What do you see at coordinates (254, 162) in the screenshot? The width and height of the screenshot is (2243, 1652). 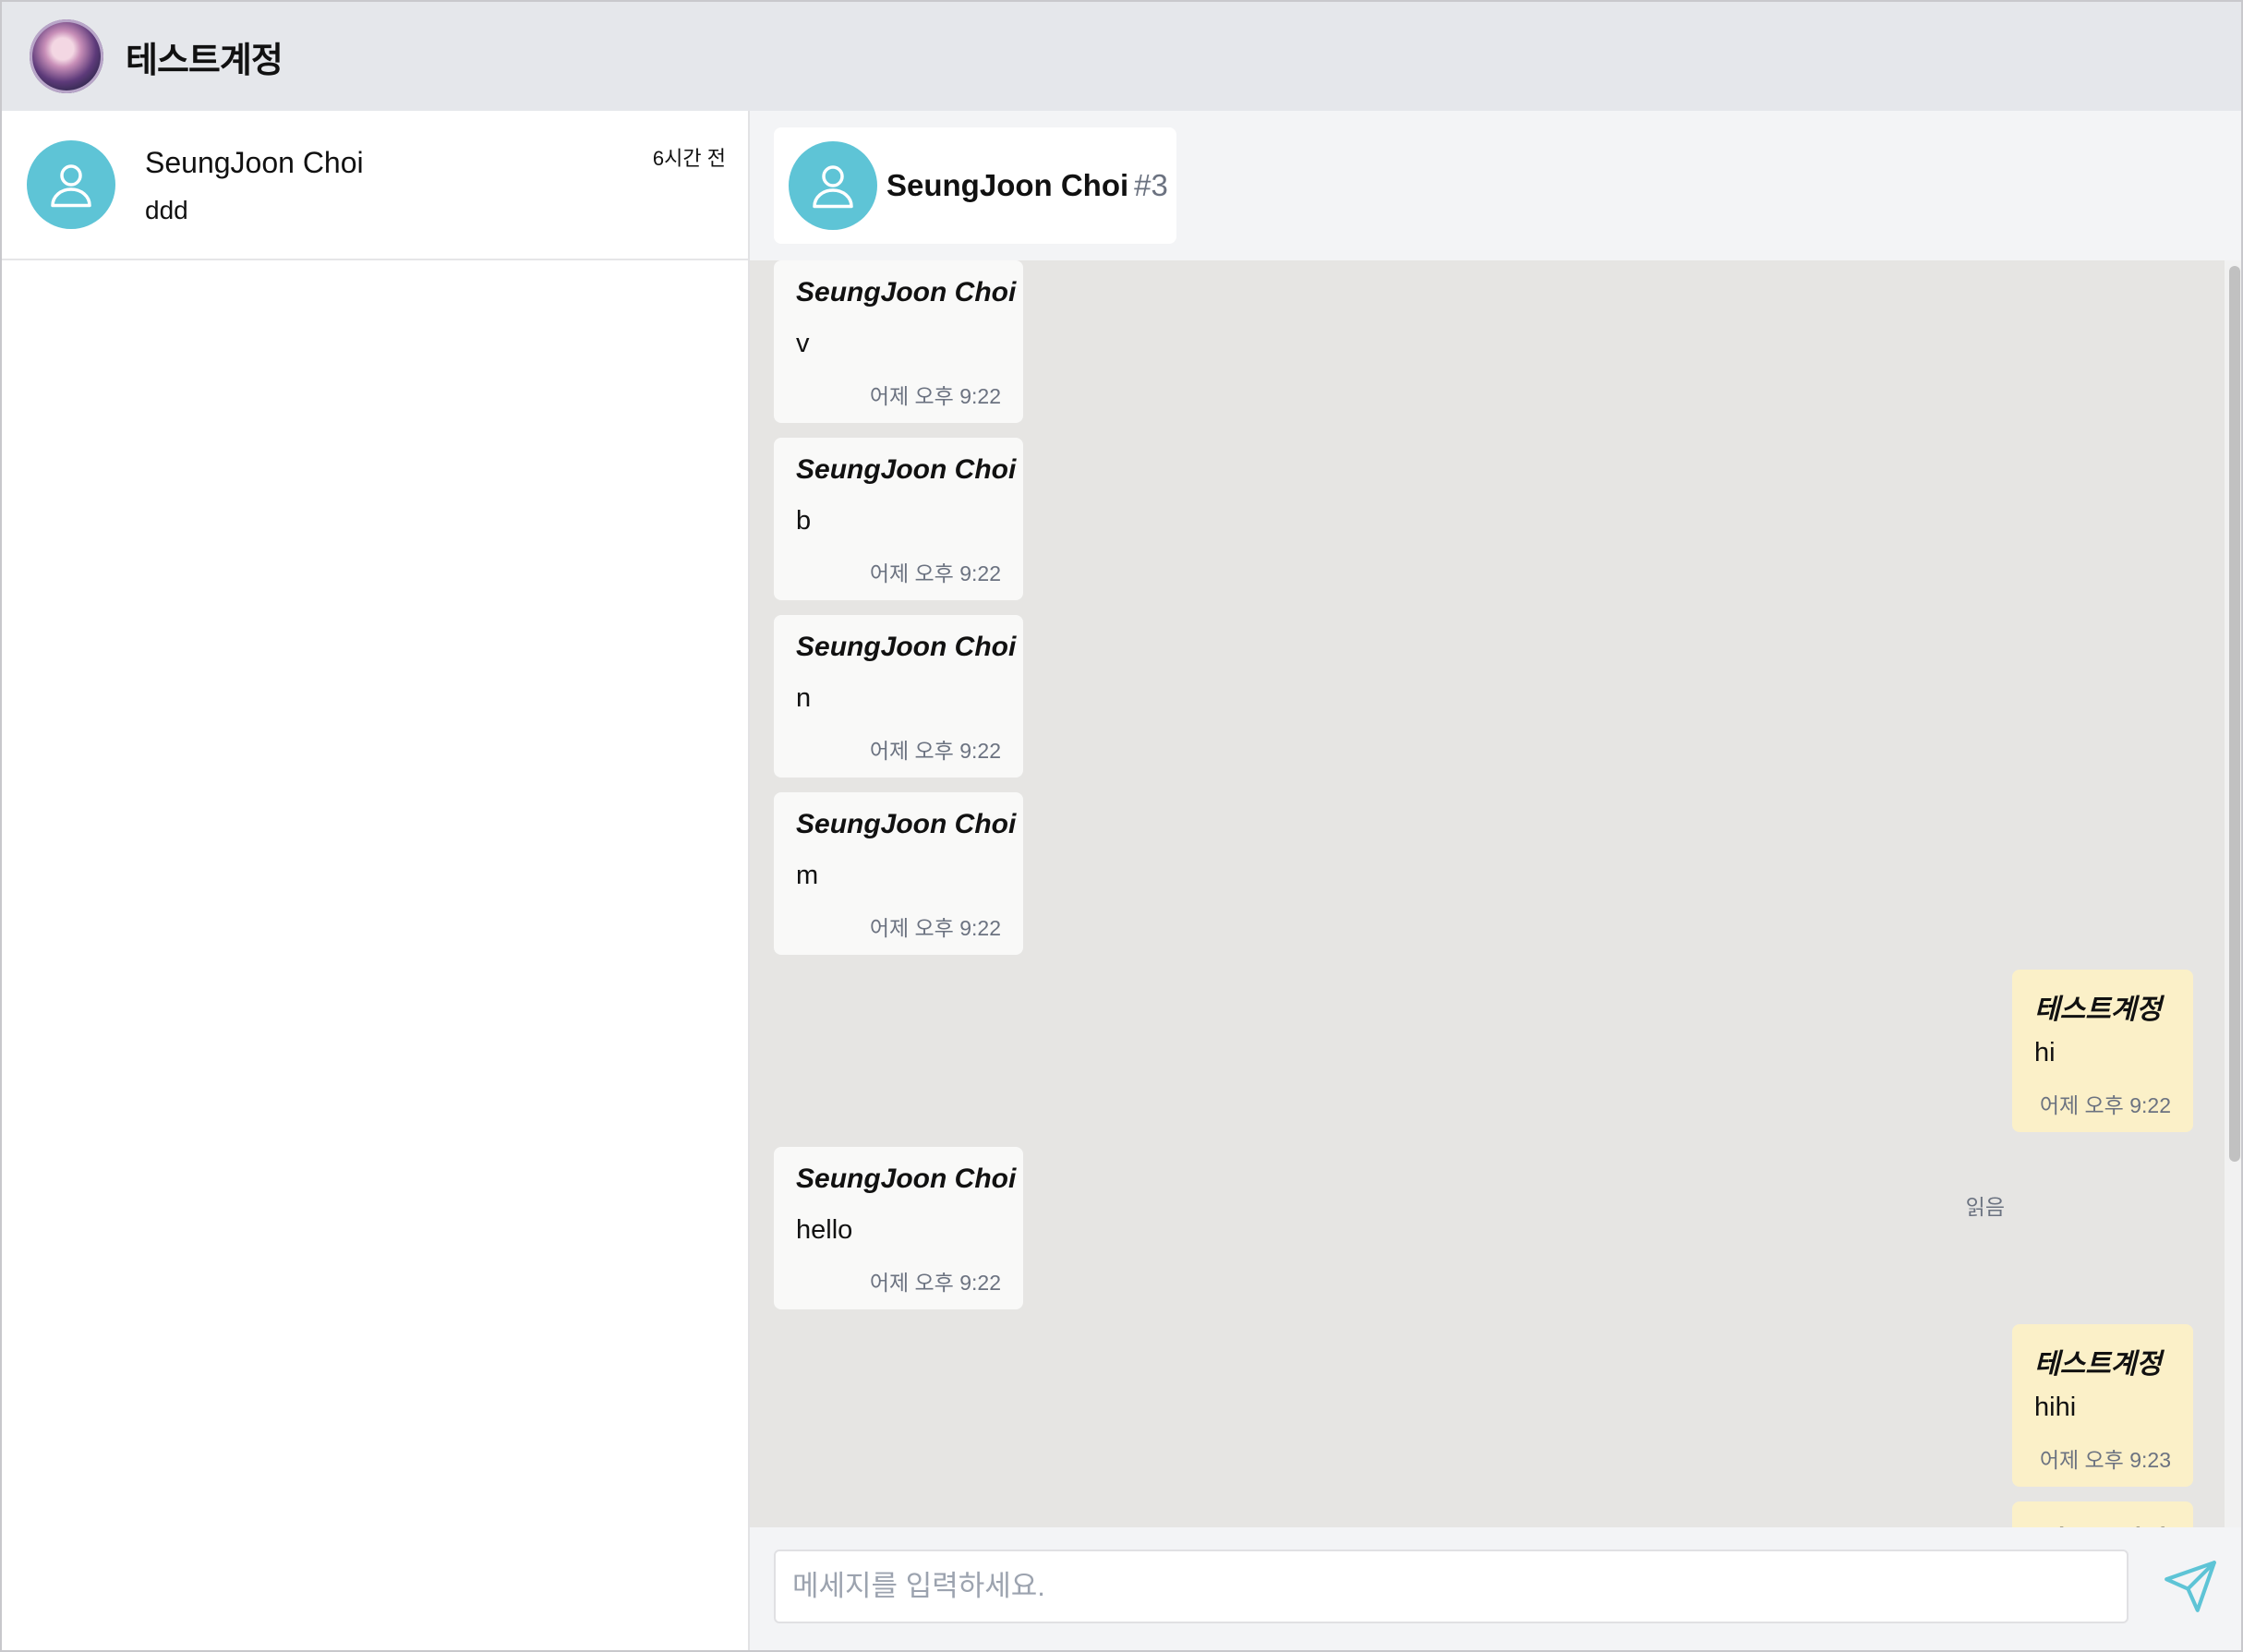 I see `conversation-name: SeungJoon Choi` at bounding box center [254, 162].